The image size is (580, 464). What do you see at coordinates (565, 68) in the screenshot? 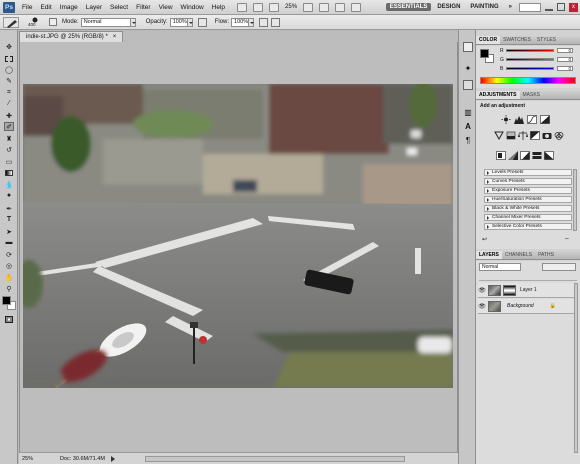
I see `blue-value: 0` at bounding box center [565, 68].